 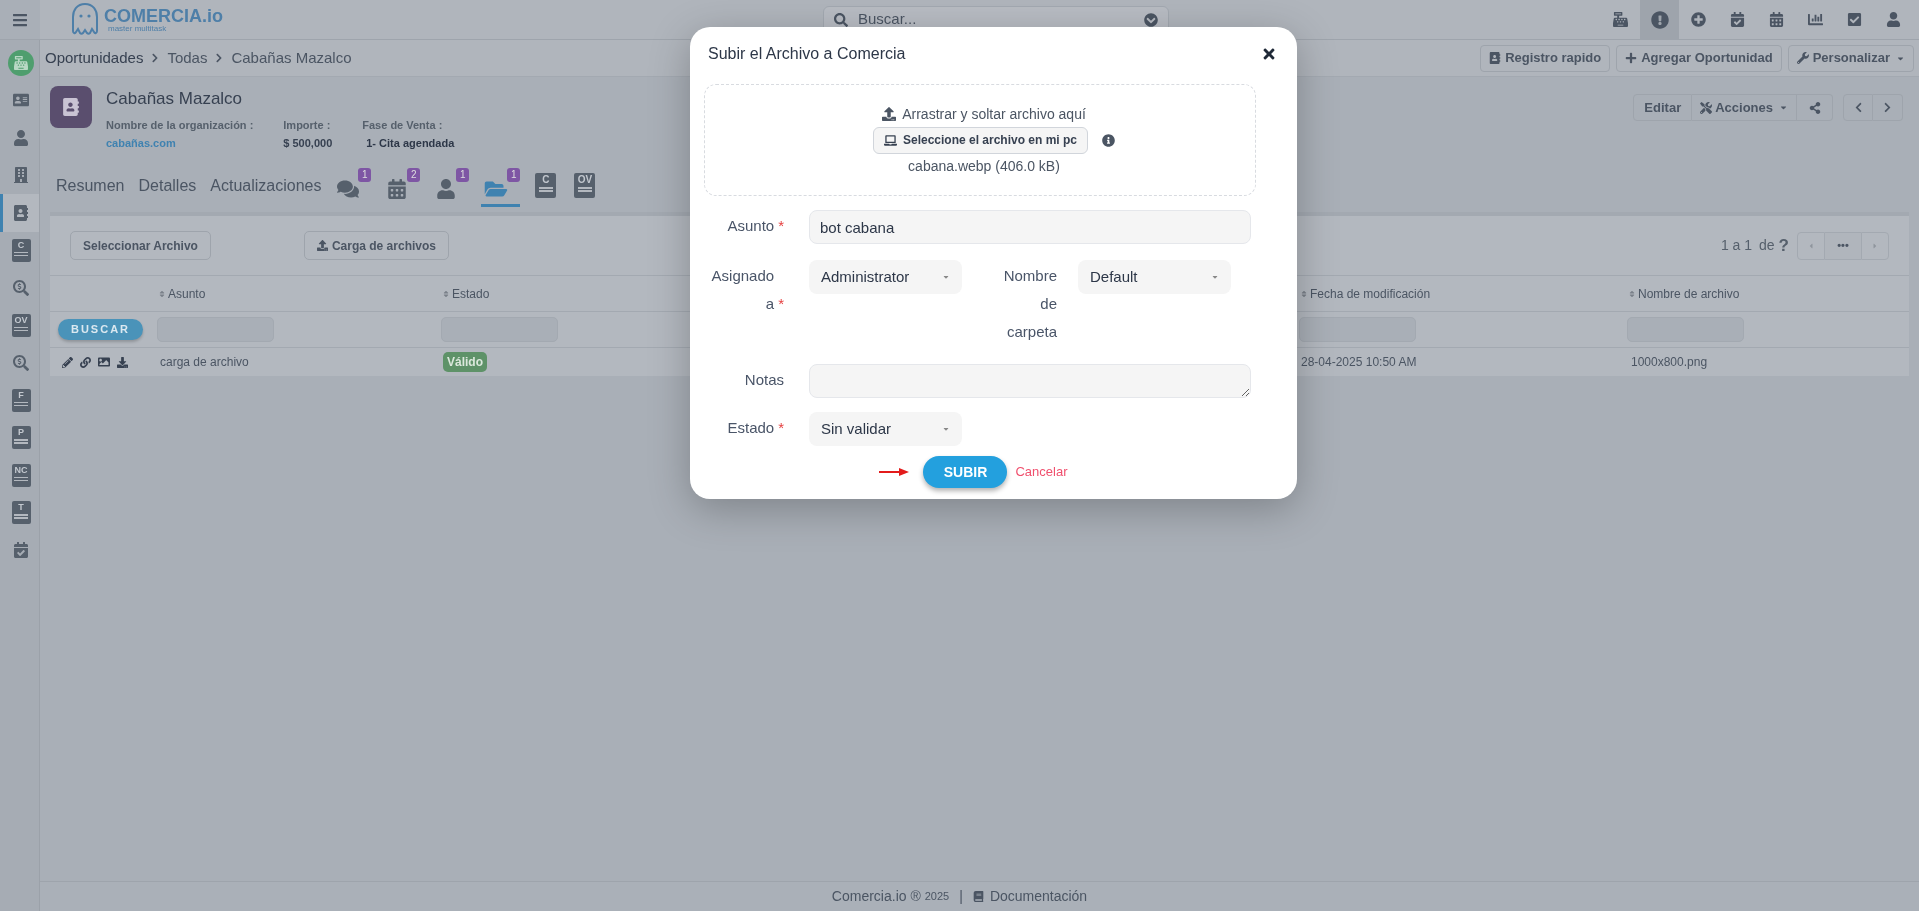 What do you see at coordinates (876, 896) in the screenshot?
I see `footer-text: Comercia.io ®` at bounding box center [876, 896].